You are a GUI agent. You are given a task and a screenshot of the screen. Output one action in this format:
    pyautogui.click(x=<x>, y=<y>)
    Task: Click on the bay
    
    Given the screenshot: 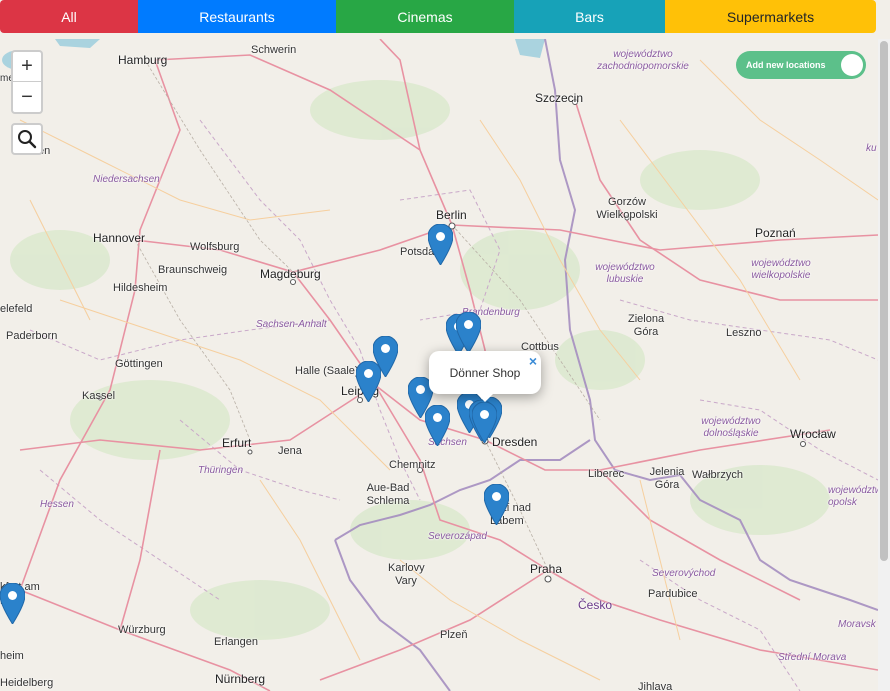 What is the action you would take?
    pyautogui.click(x=77, y=43)
    